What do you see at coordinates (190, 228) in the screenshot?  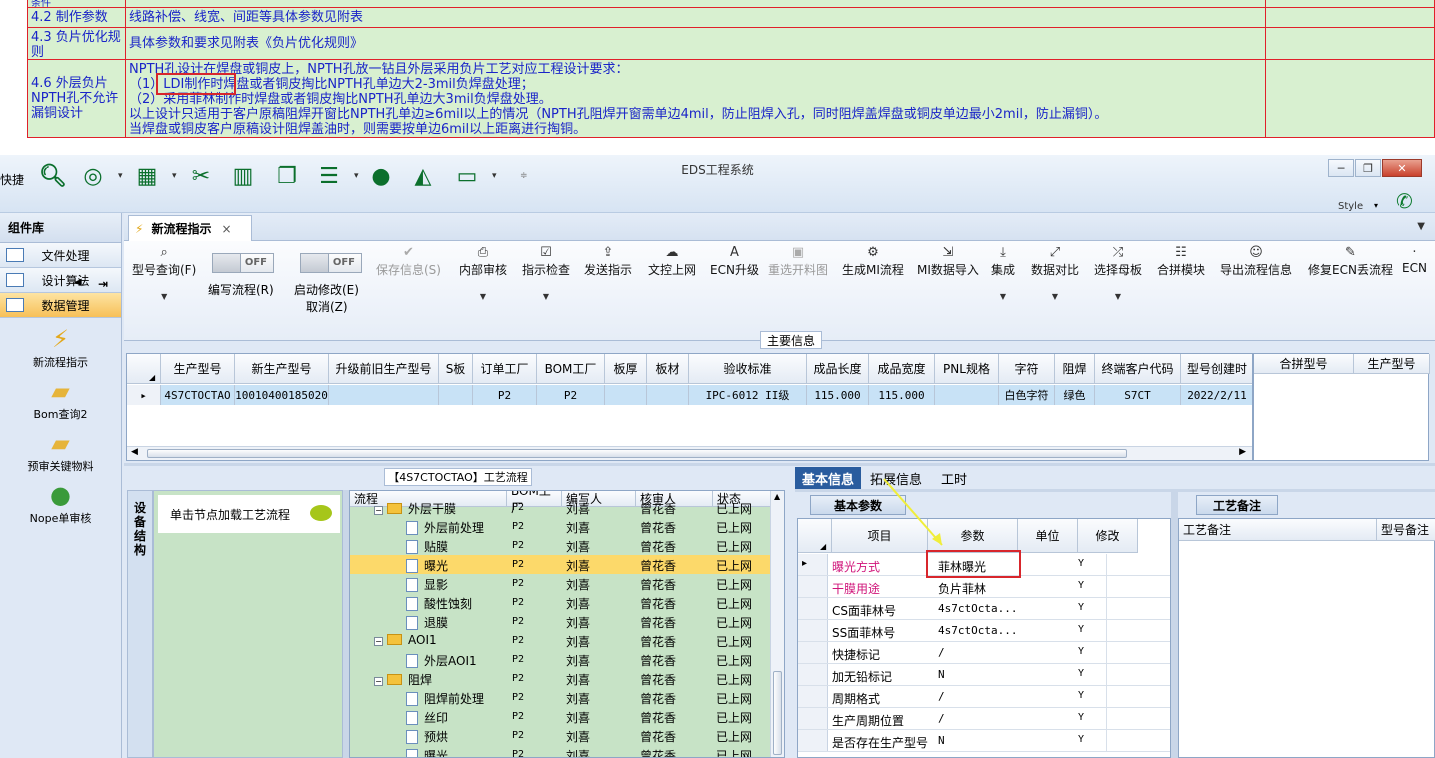 I see `tab-new-process: ⚡ 新流程指示 ×` at bounding box center [190, 228].